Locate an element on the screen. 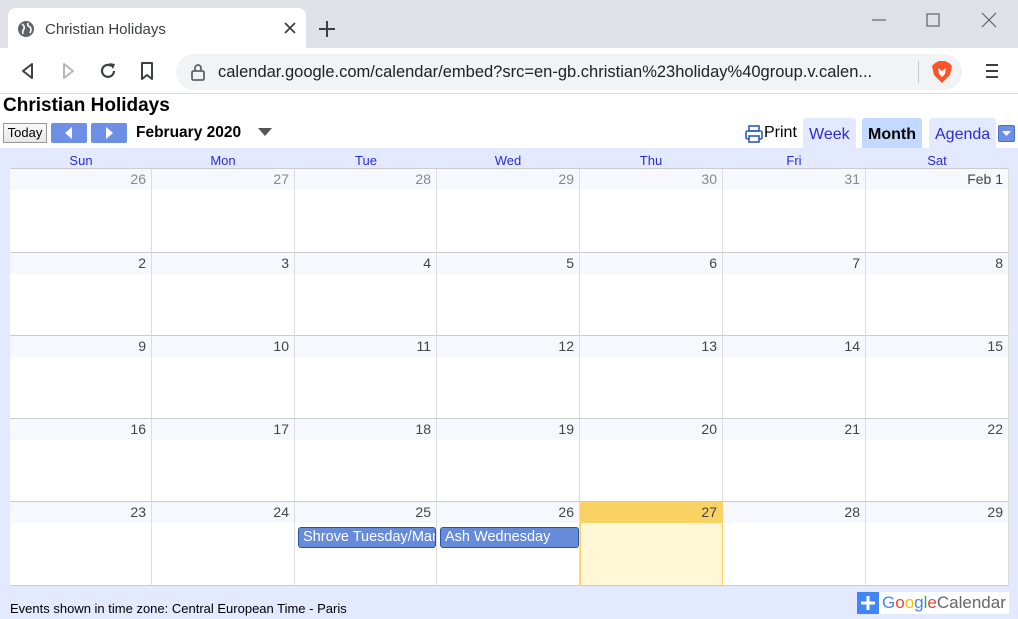 Image resolution: width=1018 pixels, height=619 pixels. reload-icon is located at coordinates (108, 71).